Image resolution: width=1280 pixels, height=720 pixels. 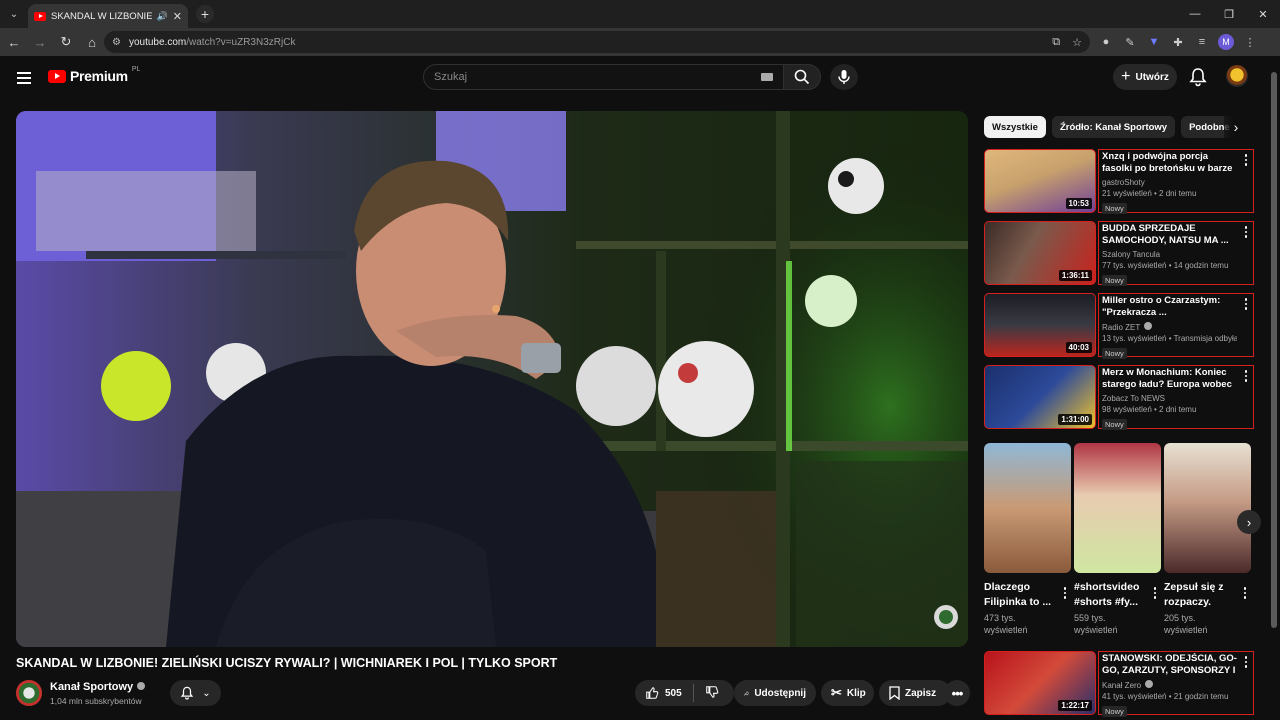 What do you see at coordinates (894, 693) in the screenshot?
I see `bookmark-icon` at bounding box center [894, 693].